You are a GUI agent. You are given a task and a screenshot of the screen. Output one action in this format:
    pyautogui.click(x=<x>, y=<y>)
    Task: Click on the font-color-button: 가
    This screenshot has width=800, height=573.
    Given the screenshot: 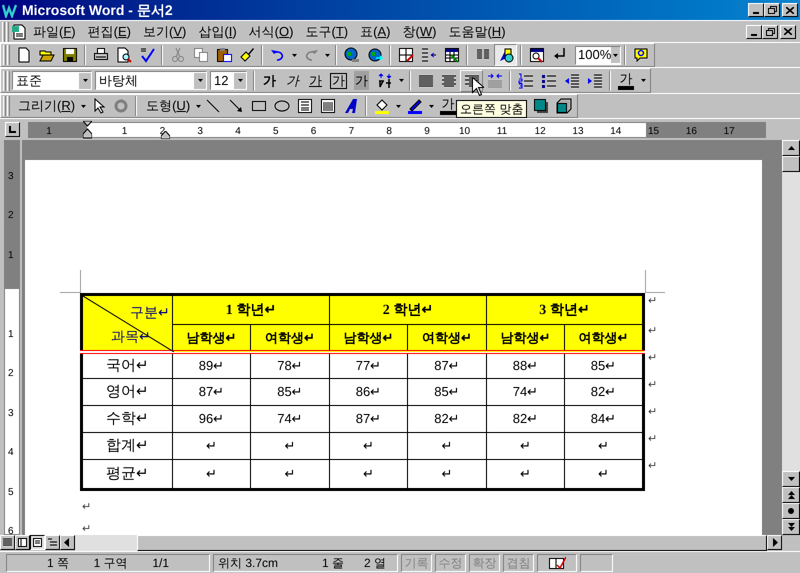 What is the action you would take?
    pyautogui.click(x=626, y=81)
    